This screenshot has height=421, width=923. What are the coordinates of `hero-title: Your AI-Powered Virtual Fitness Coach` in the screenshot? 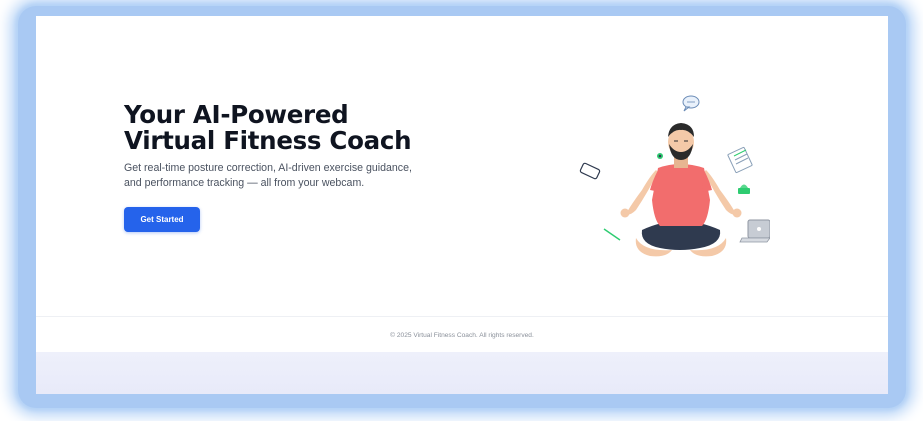 It's located at (268, 127).